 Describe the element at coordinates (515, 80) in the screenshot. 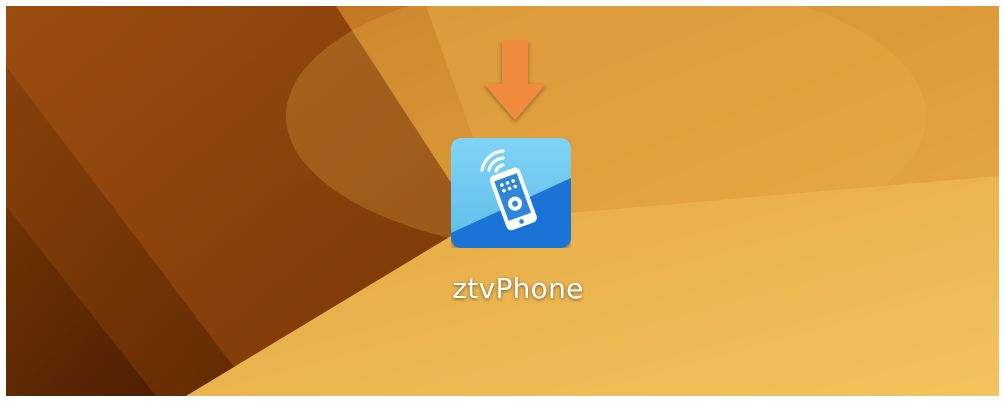

I see `arrow-down-icon` at that location.